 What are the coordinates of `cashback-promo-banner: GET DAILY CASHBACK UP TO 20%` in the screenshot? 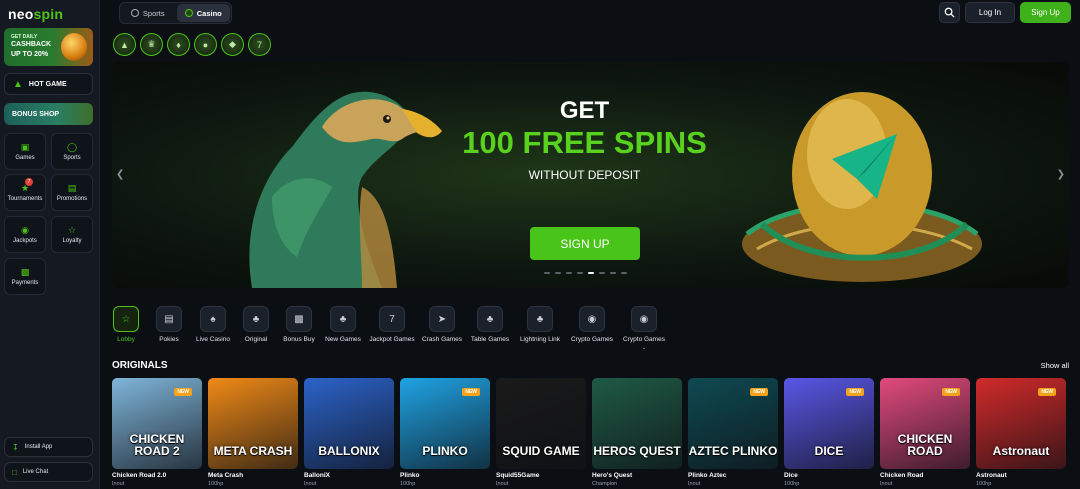 It's located at (48, 47).